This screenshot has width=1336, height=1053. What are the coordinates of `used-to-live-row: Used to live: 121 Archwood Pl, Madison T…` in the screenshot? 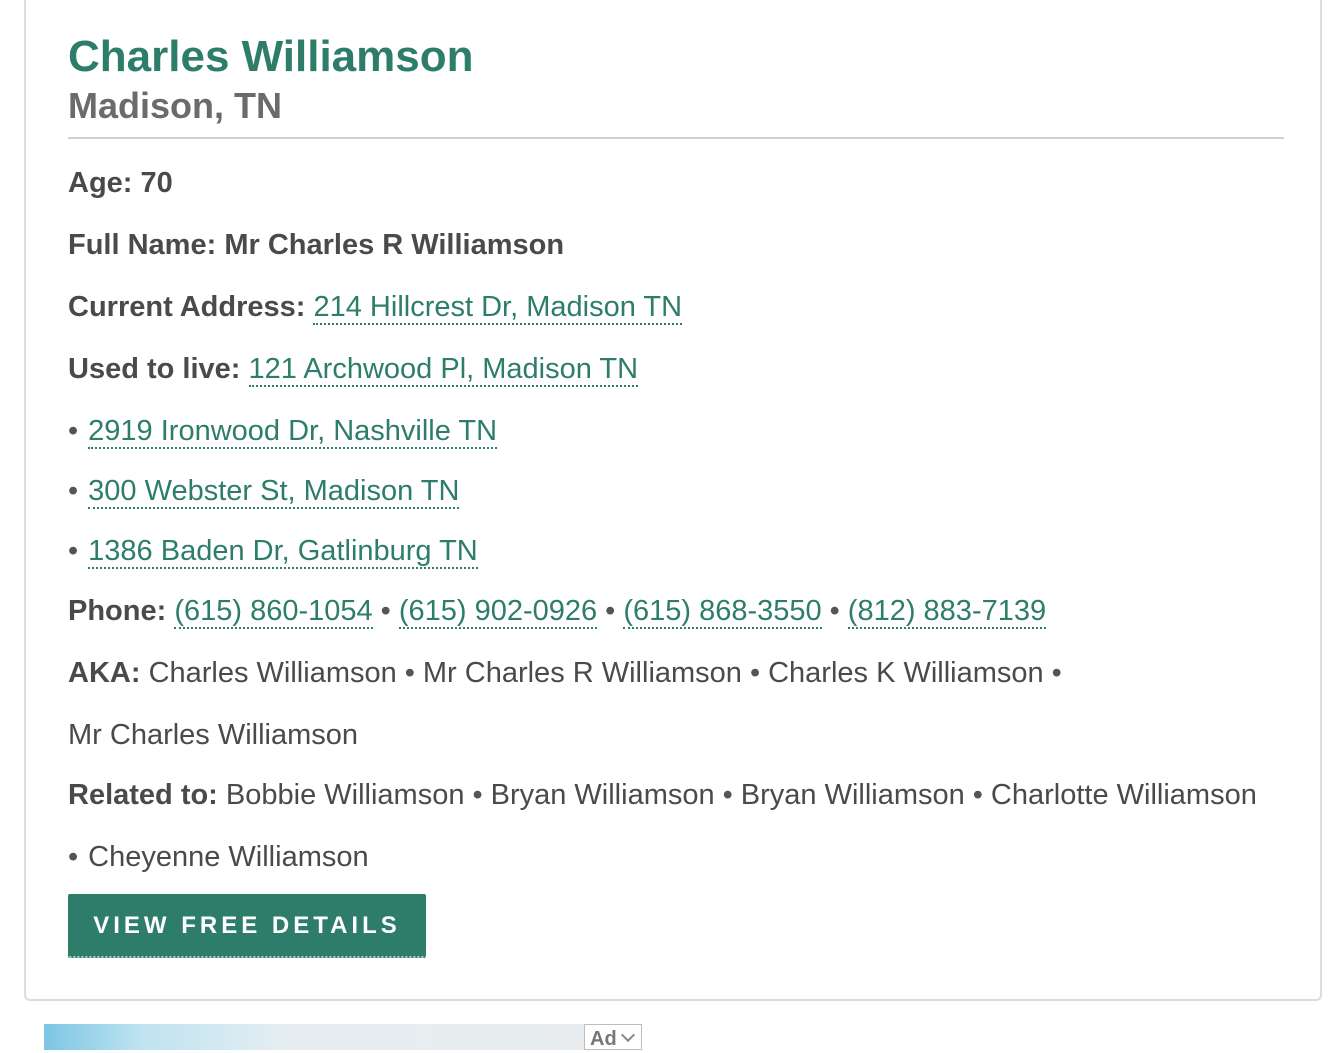 It's located at (353, 369).